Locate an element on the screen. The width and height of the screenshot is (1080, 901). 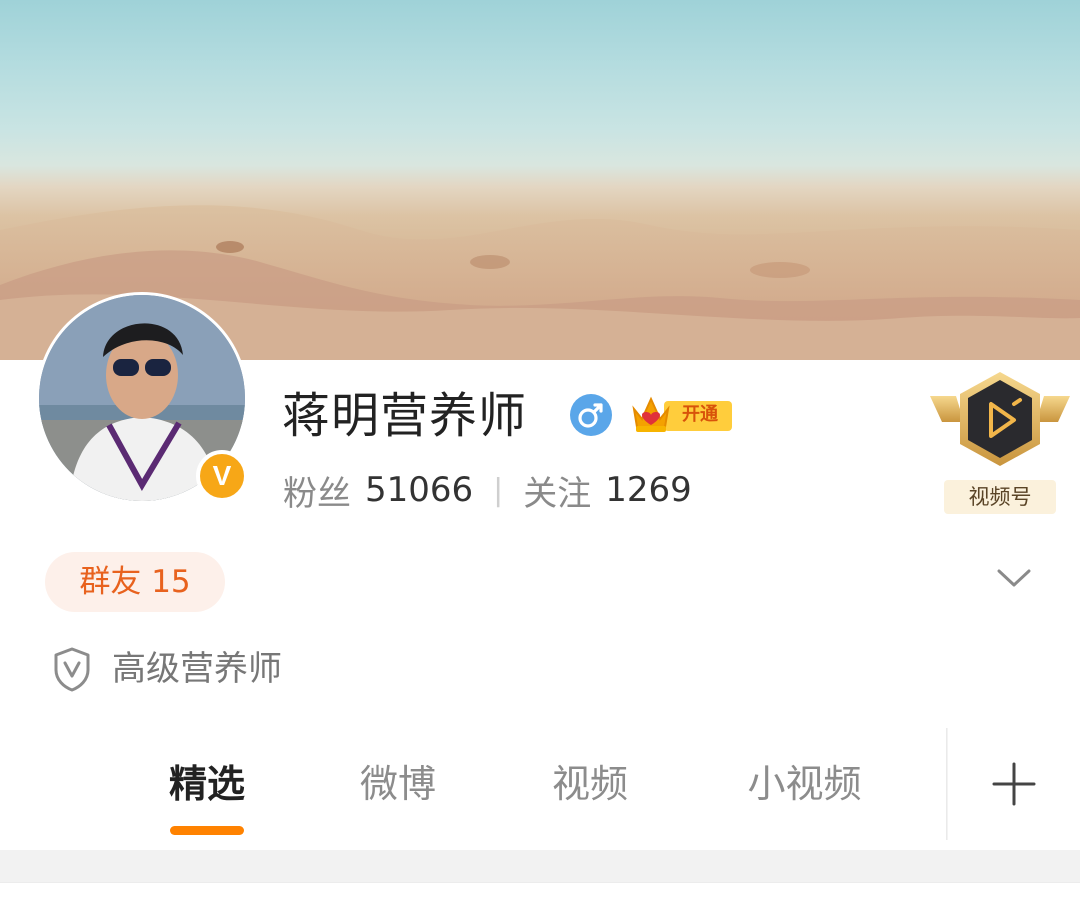
vip-open-label: 开通 is located at coordinates (700, 415).